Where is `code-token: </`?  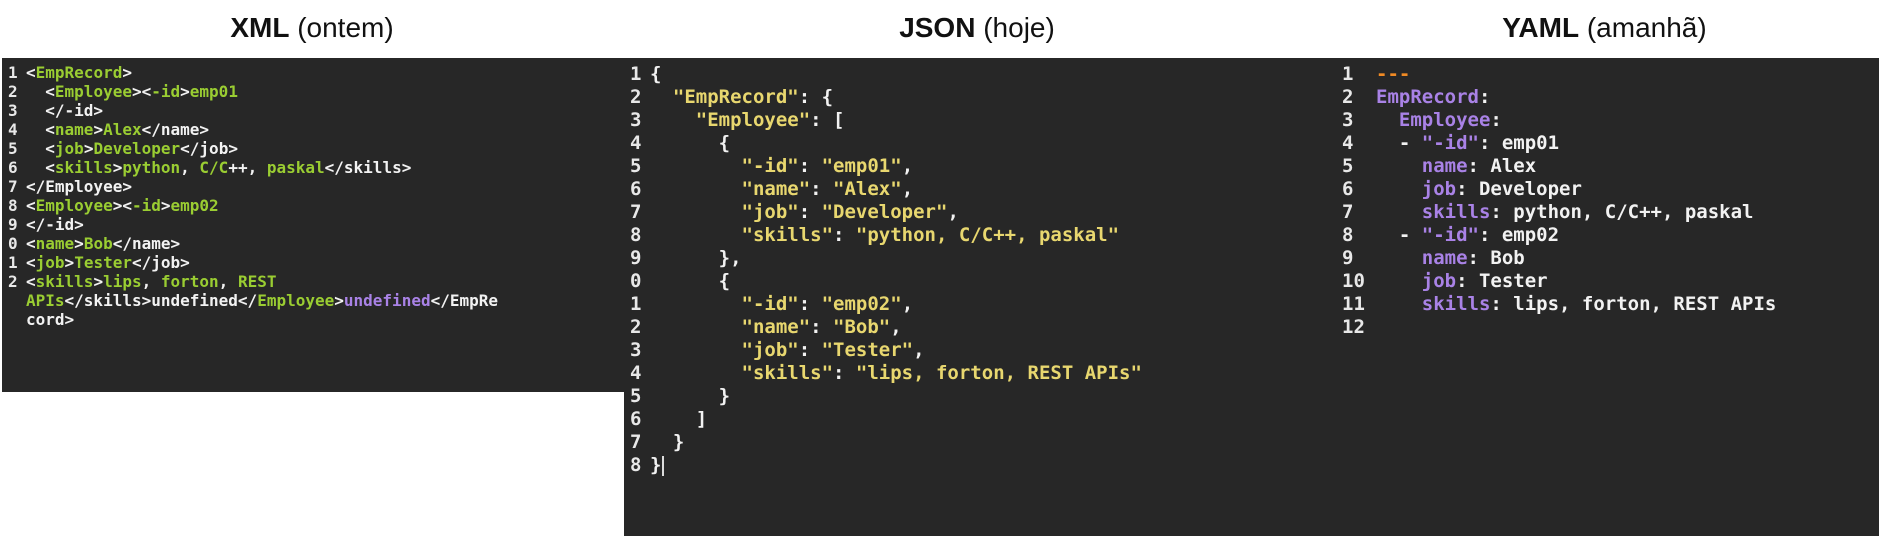 code-token: </ is located at coordinates (45, 110).